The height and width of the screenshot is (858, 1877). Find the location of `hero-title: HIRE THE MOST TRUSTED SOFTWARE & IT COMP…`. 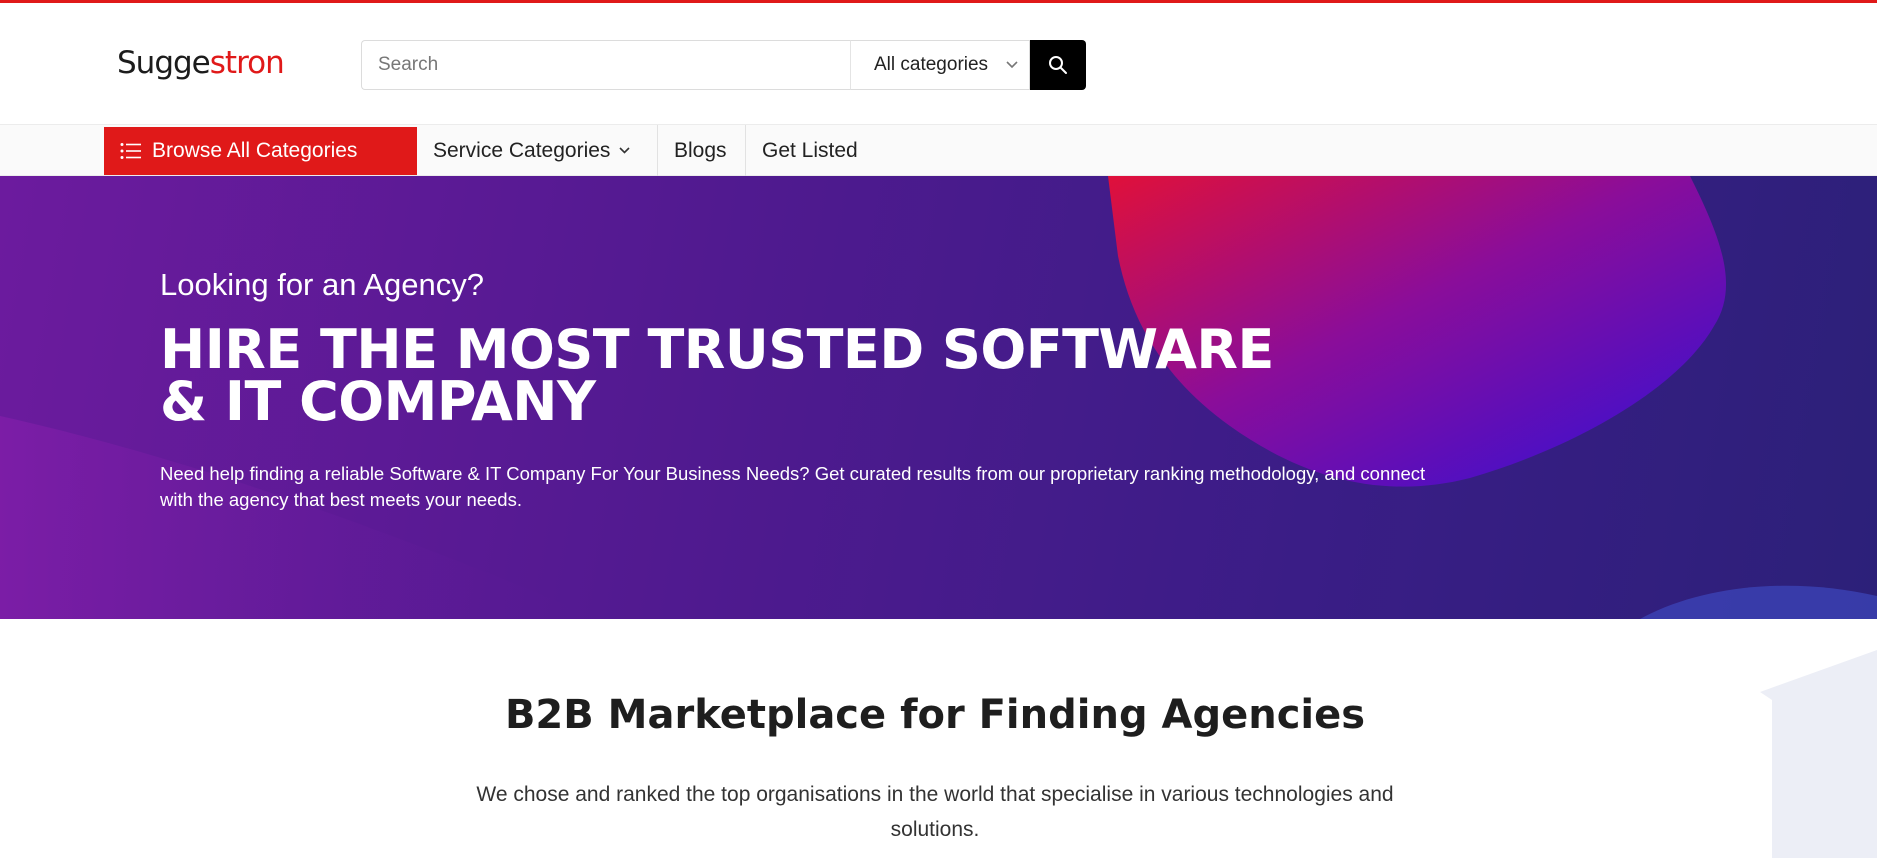

hero-title: HIRE THE MOST TRUSTED SOFTWARE & IT COMP… is located at coordinates (717, 375).